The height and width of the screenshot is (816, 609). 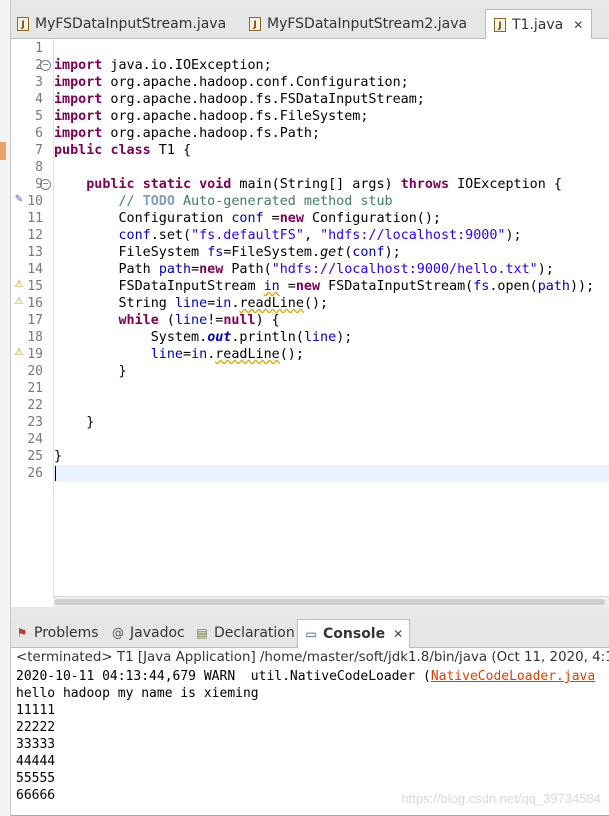 I want to click on line-number: 1, so click(x=39, y=48).